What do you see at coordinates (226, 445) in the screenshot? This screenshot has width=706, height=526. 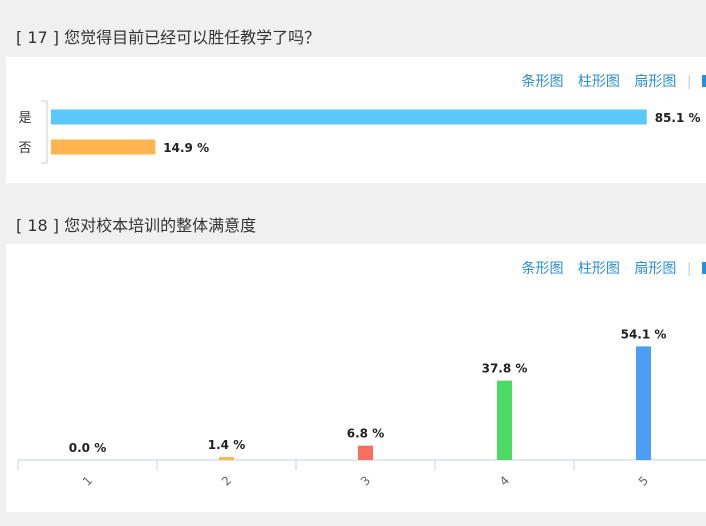 I see `column-value-label: 1.4 %` at bounding box center [226, 445].